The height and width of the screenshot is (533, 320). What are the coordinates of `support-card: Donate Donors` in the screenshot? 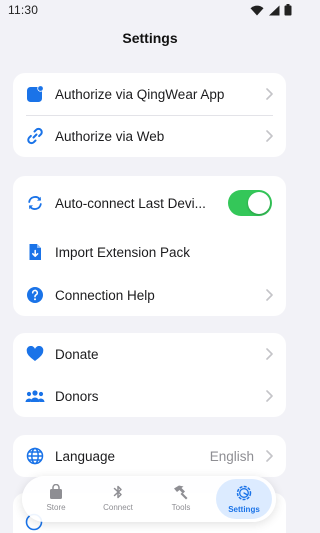 It's located at (149, 375).